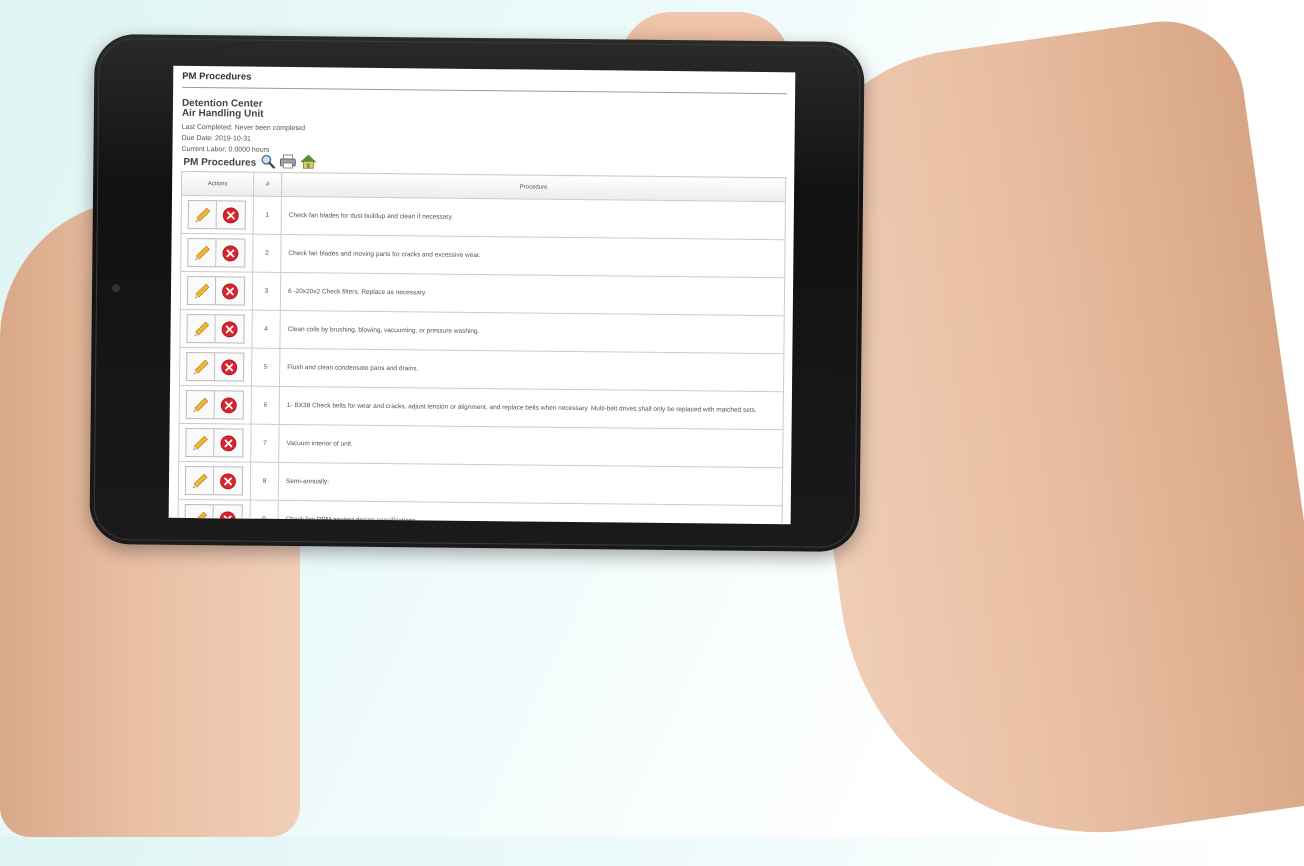  Describe the element at coordinates (531, 446) in the screenshot. I see `row-procedure: Vacuum interior of unit.` at that location.